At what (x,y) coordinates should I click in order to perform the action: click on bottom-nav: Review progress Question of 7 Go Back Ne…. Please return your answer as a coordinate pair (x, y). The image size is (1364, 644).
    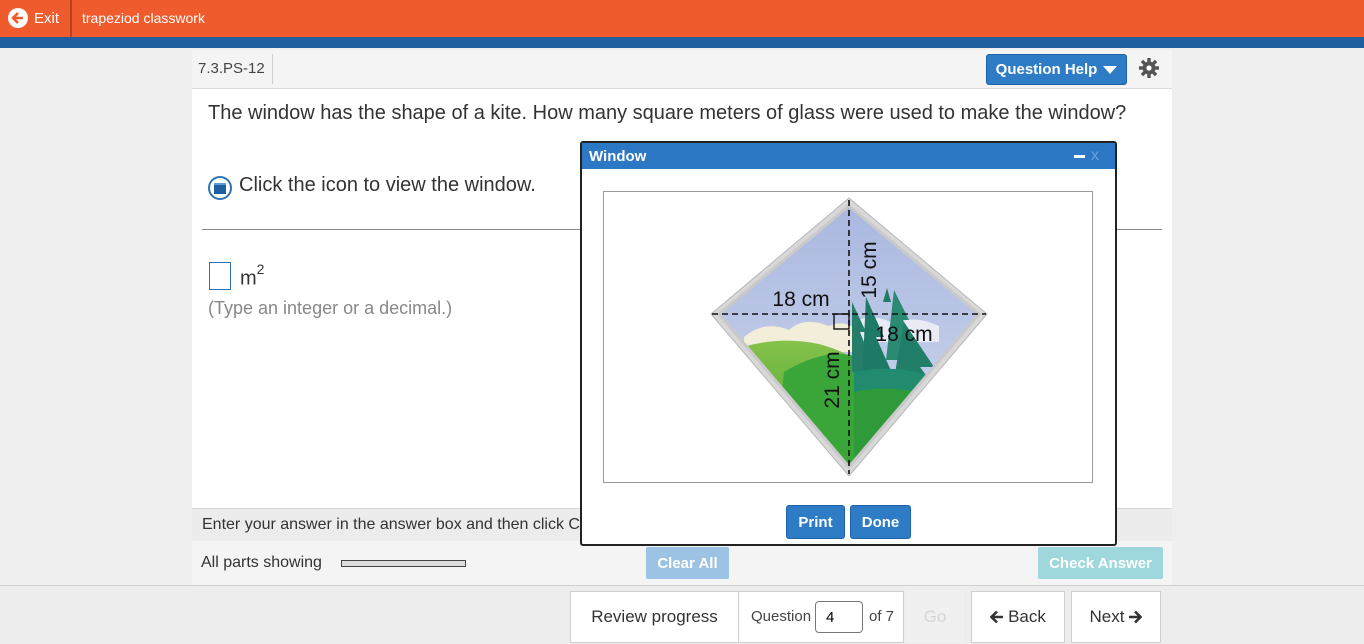
    Looking at the image, I should click on (682, 614).